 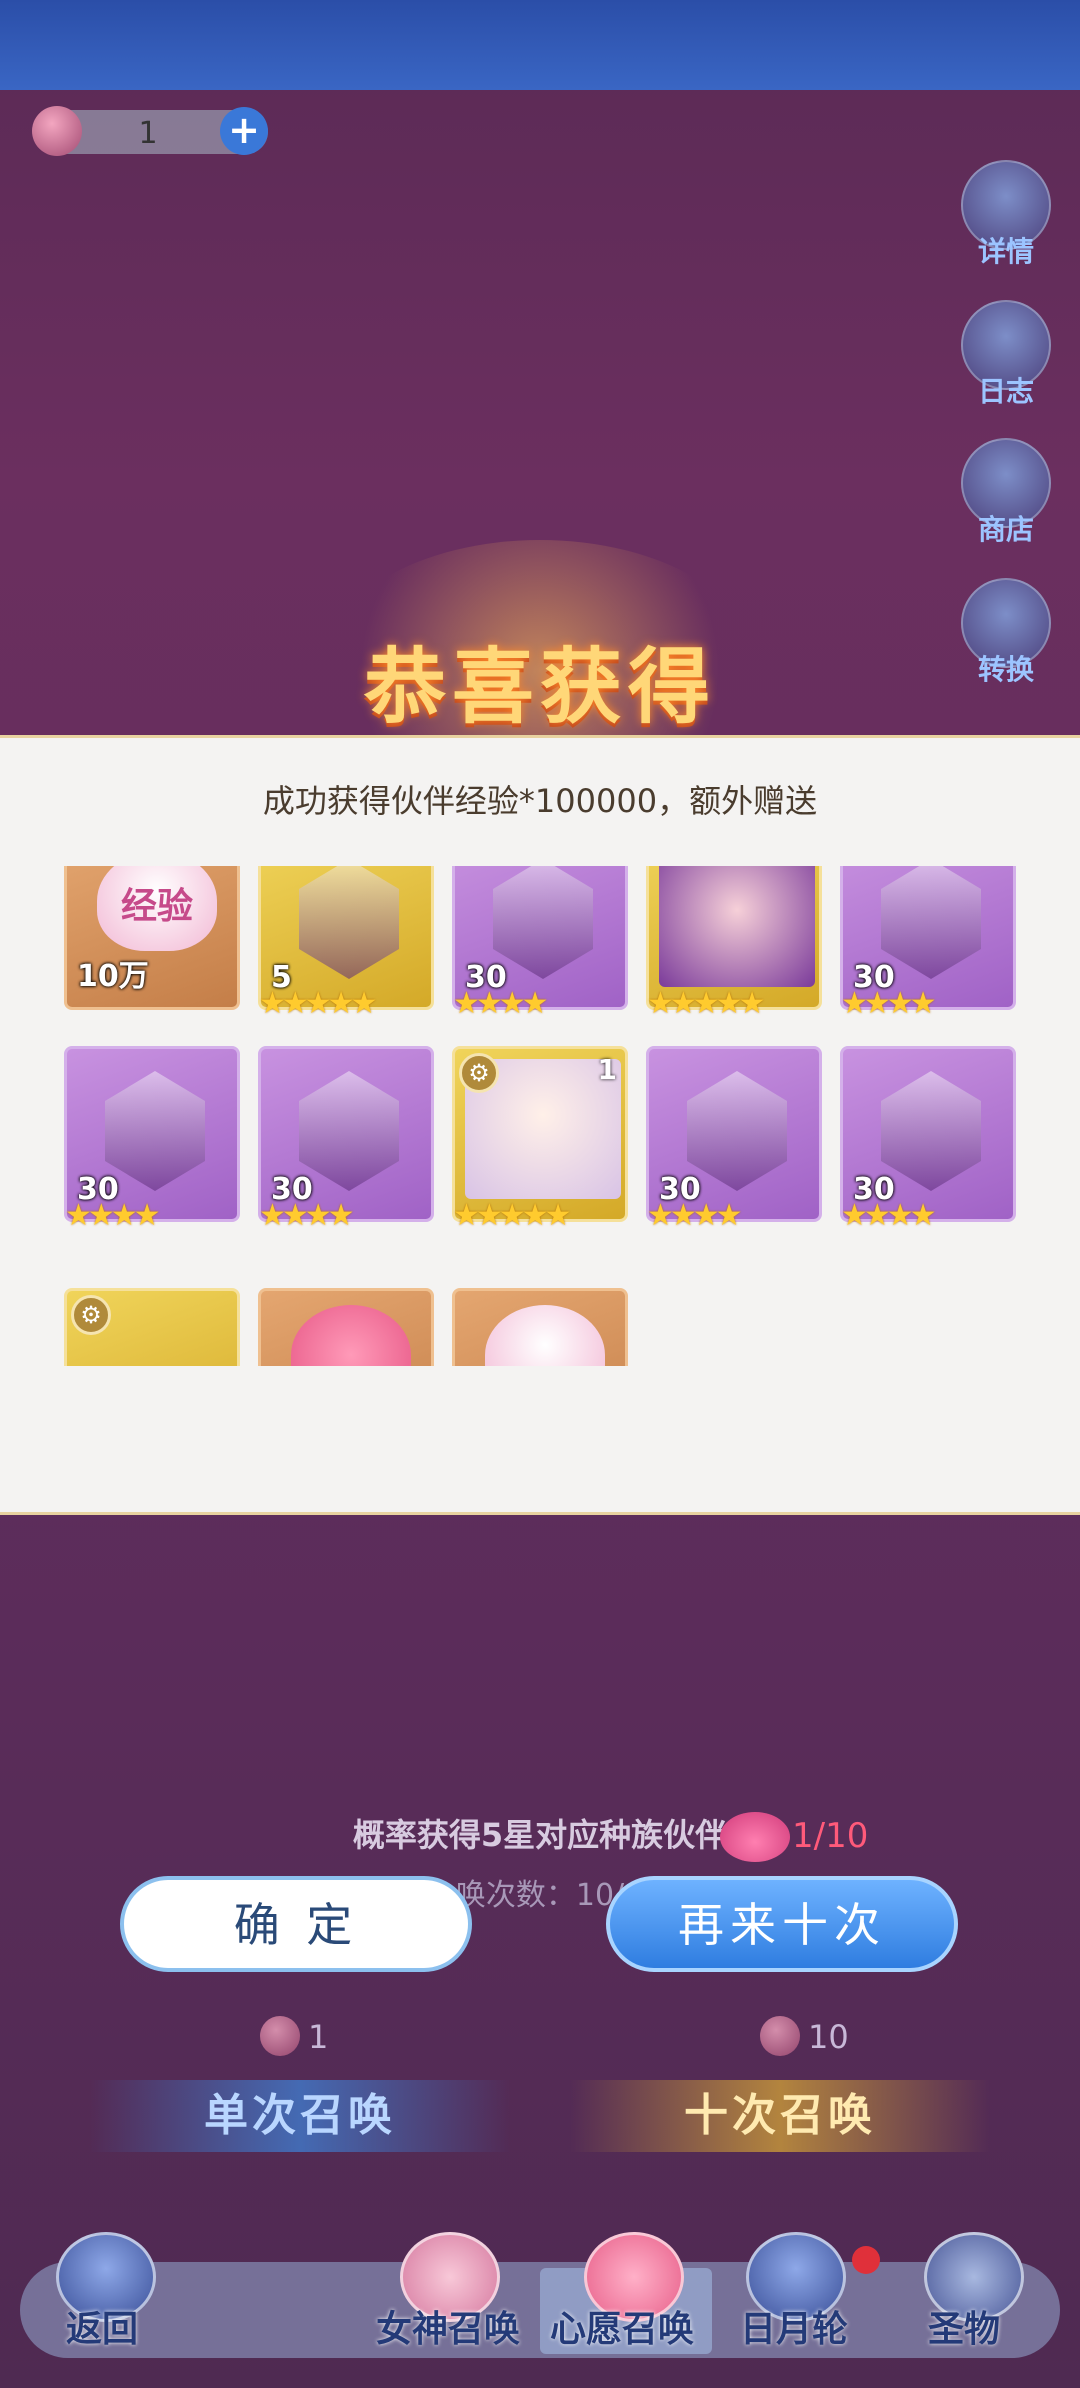 What do you see at coordinates (296, 1924) in the screenshot?
I see `confirm-button: 确 定` at bounding box center [296, 1924].